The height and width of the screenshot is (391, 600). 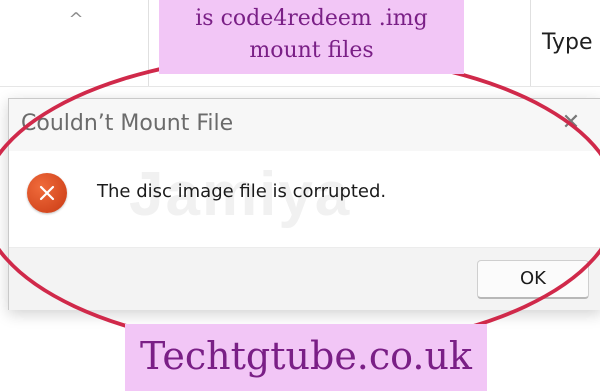 I want to click on caption-top-line-2: mount files, so click(x=311, y=50).